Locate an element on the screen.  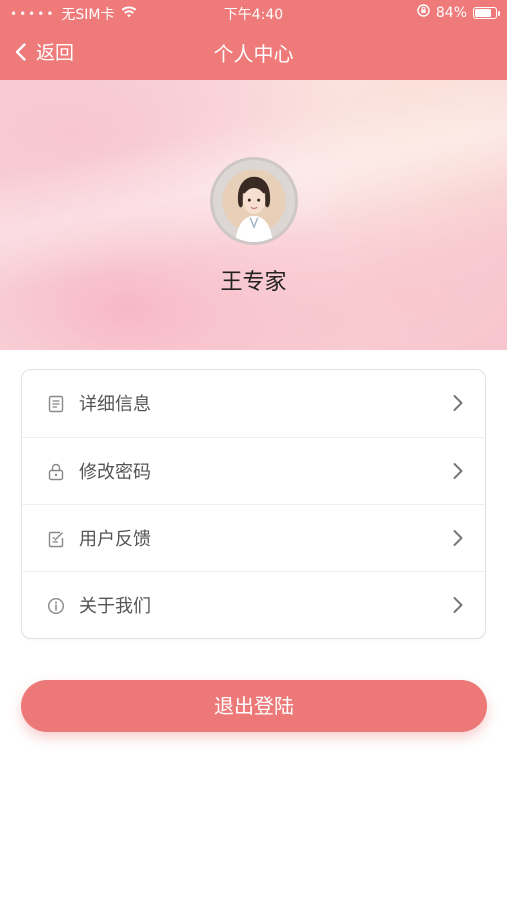
info-icon is located at coordinates (56, 606).